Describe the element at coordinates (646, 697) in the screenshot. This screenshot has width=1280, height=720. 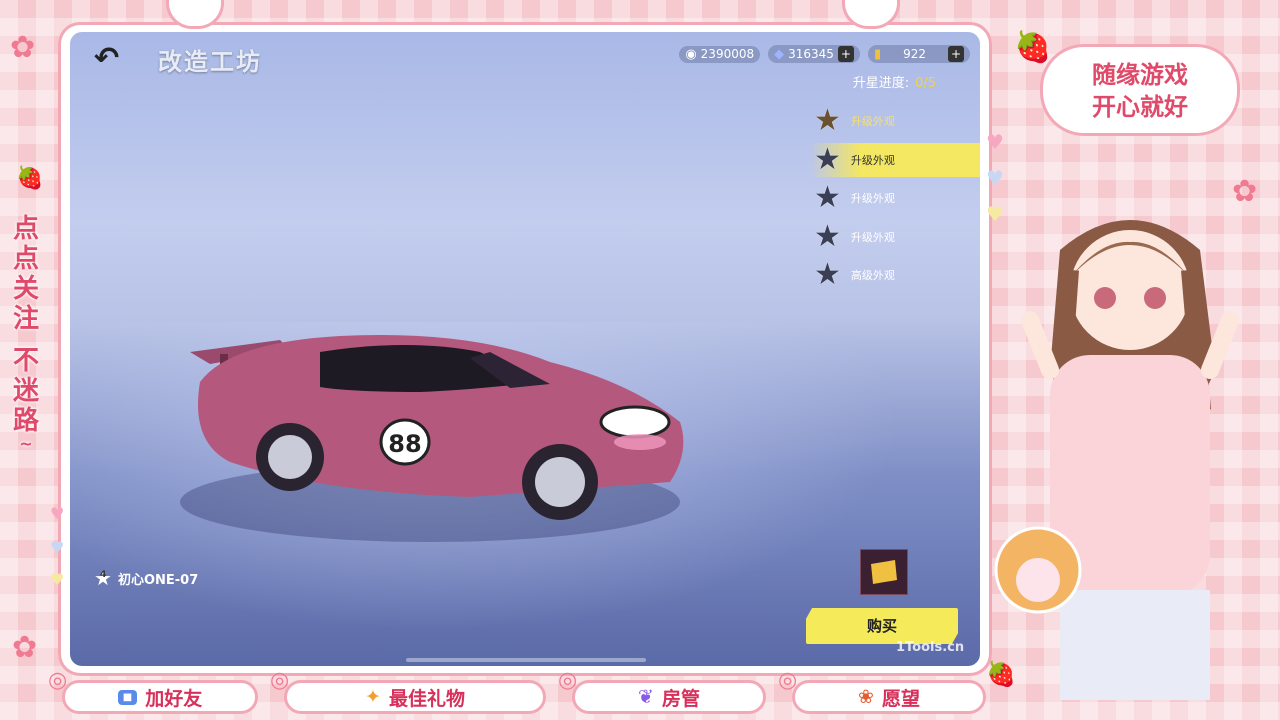
I see `wing-icon: ❦` at that location.